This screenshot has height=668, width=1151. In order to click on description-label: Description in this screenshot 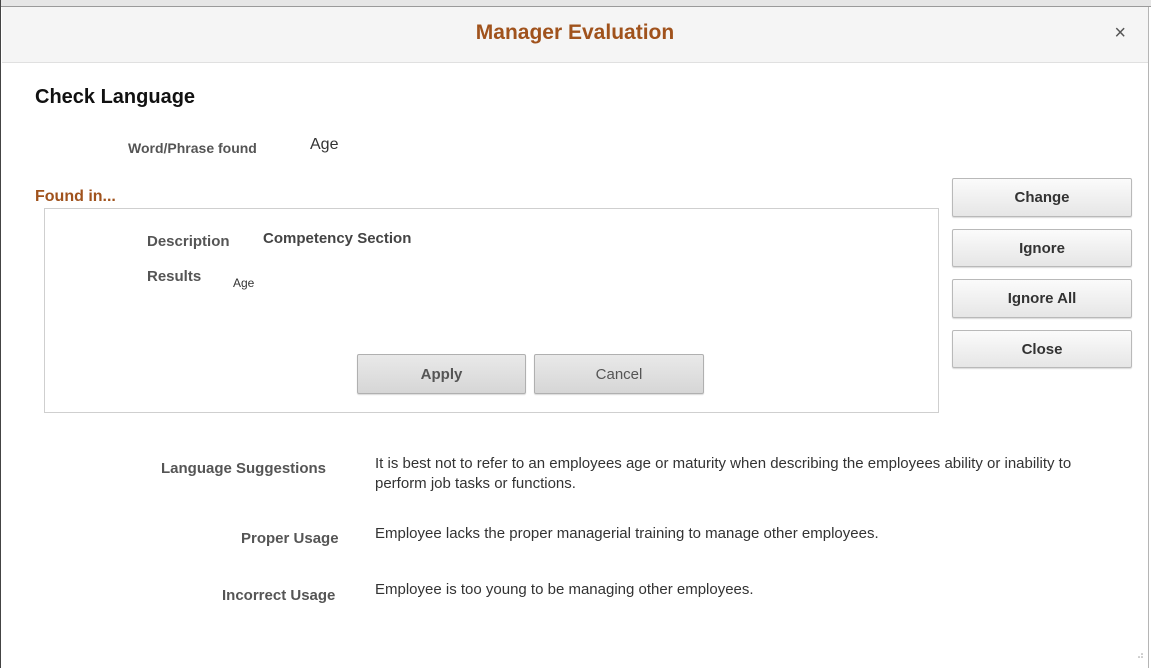, I will do `click(188, 241)`.